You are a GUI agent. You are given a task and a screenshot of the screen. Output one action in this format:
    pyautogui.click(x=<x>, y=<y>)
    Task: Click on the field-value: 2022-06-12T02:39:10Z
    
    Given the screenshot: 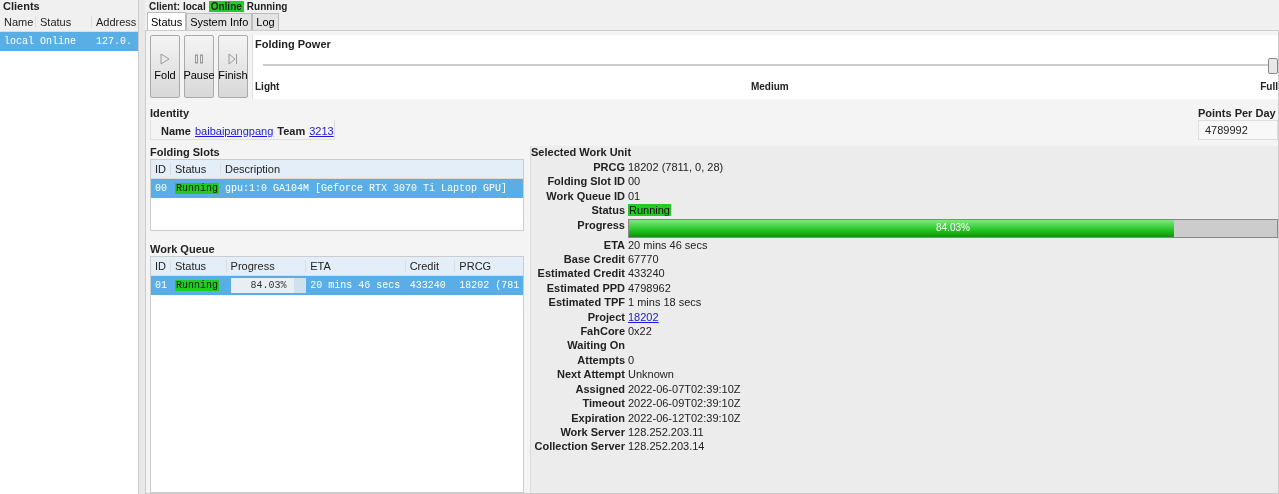 What is the action you would take?
    pyautogui.click(x=684, y=417)
    